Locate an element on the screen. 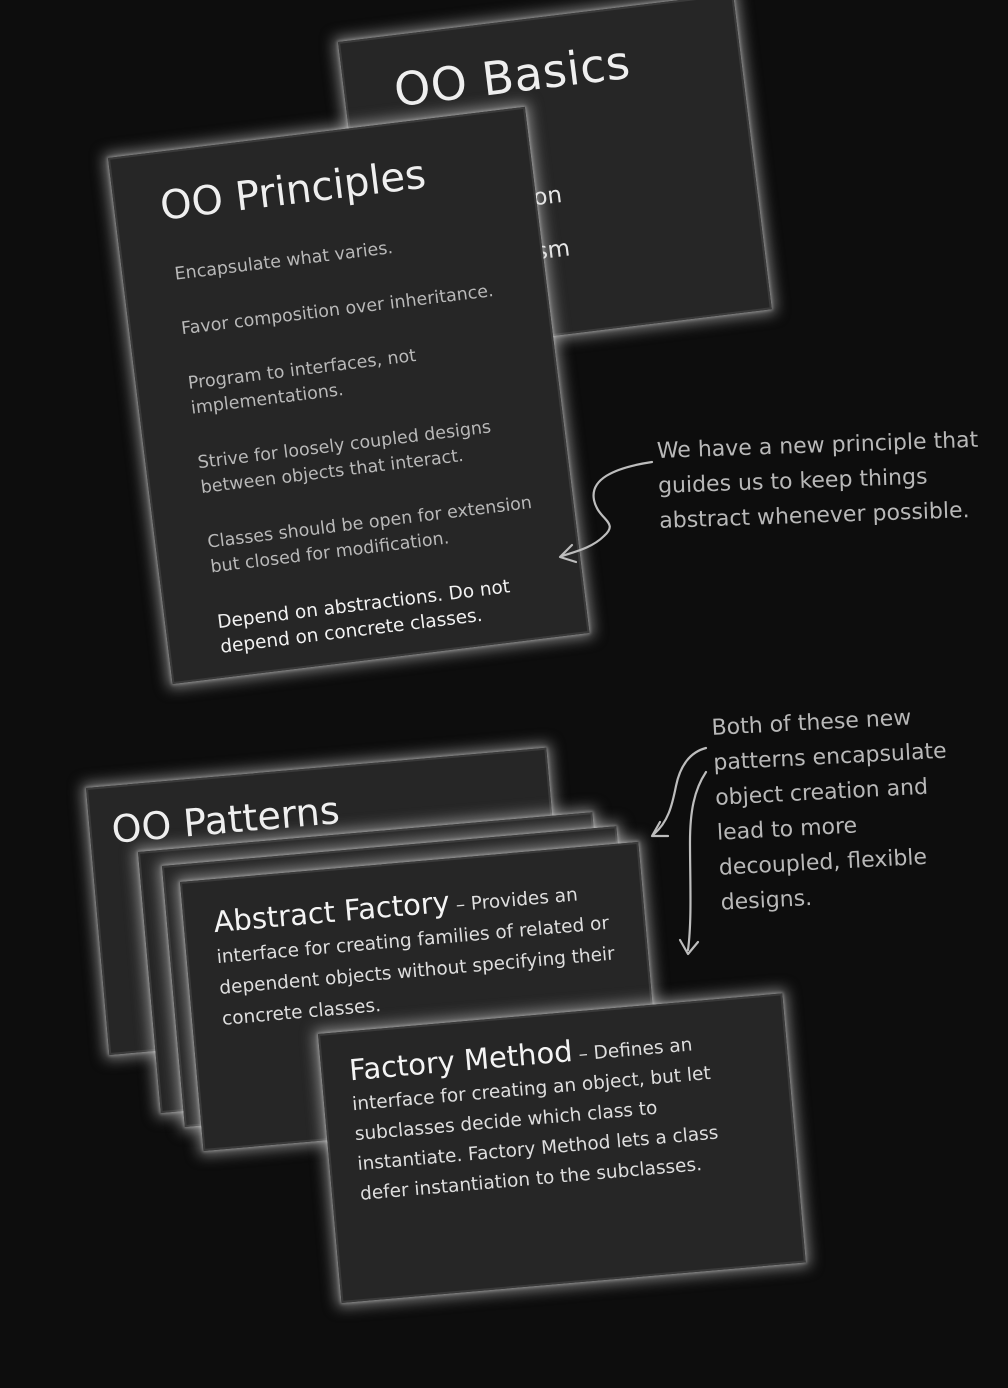 This screenshot has height=1388, width=1008. patterns-arrow-upper is located at coordinates (680, 791).